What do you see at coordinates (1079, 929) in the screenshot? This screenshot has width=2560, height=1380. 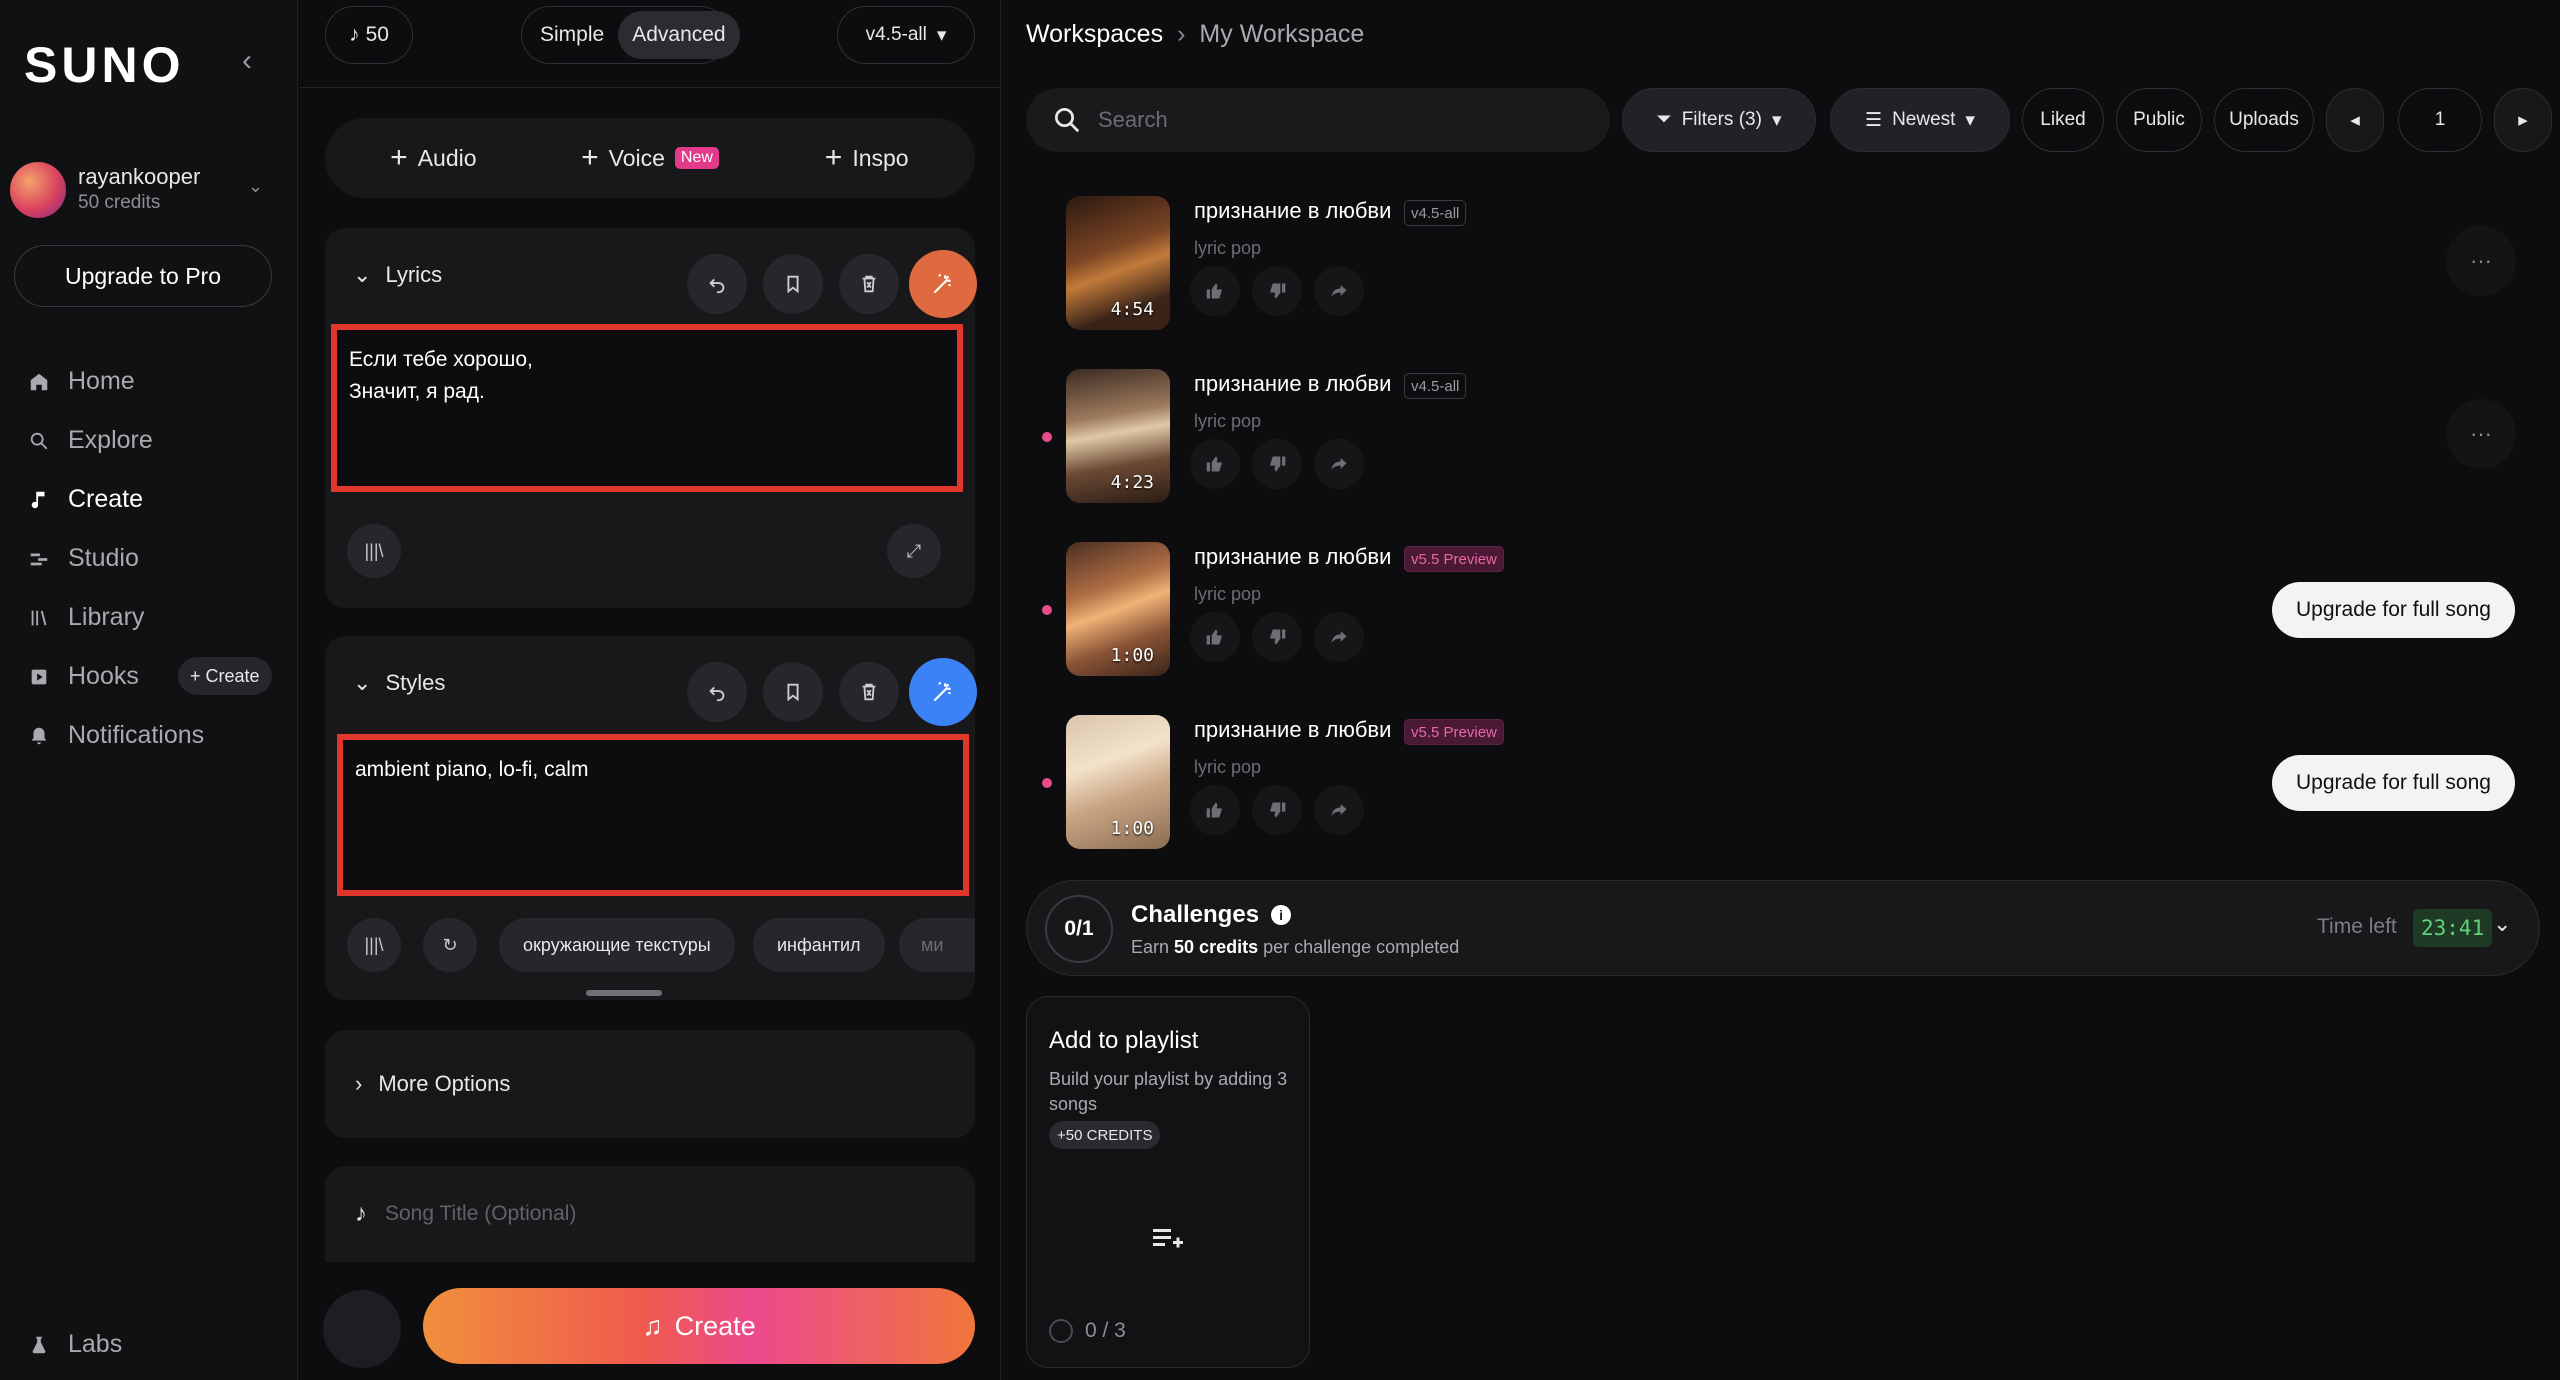 I see `challenge-progress: 0/1` at bounding box center [1079, 929].